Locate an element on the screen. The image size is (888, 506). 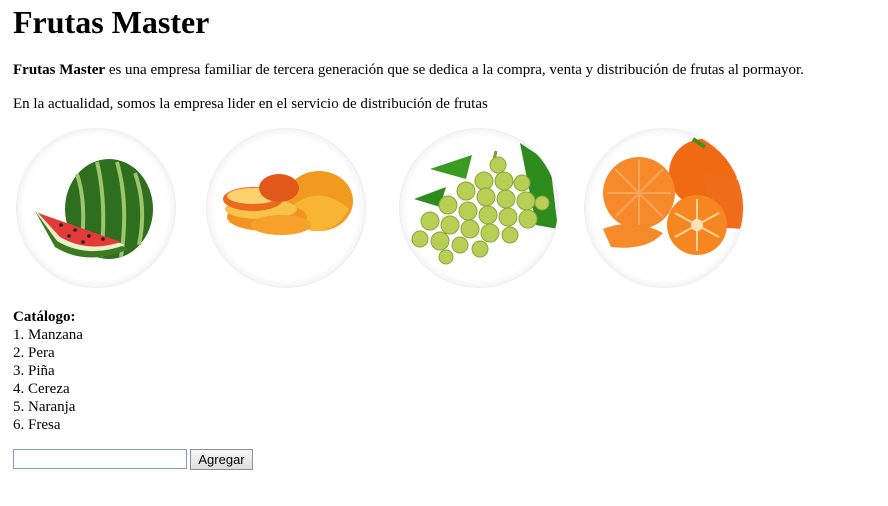
list-item: 6. Fresa is located at coordinates (37, 425).